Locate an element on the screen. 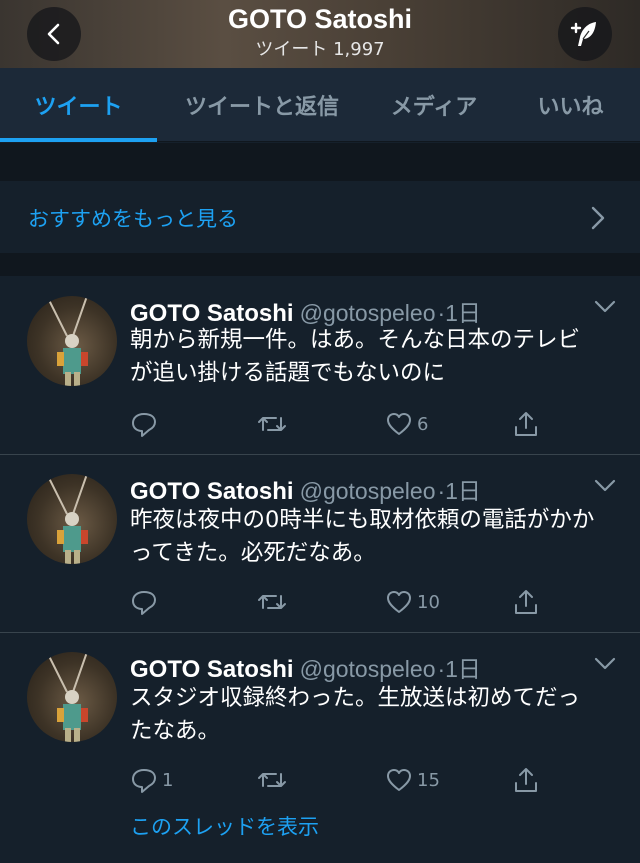 The height and width of the screenshot is (863, 640). see-more-label: おすすめをもっと見る is located at coordinates (133, 219).